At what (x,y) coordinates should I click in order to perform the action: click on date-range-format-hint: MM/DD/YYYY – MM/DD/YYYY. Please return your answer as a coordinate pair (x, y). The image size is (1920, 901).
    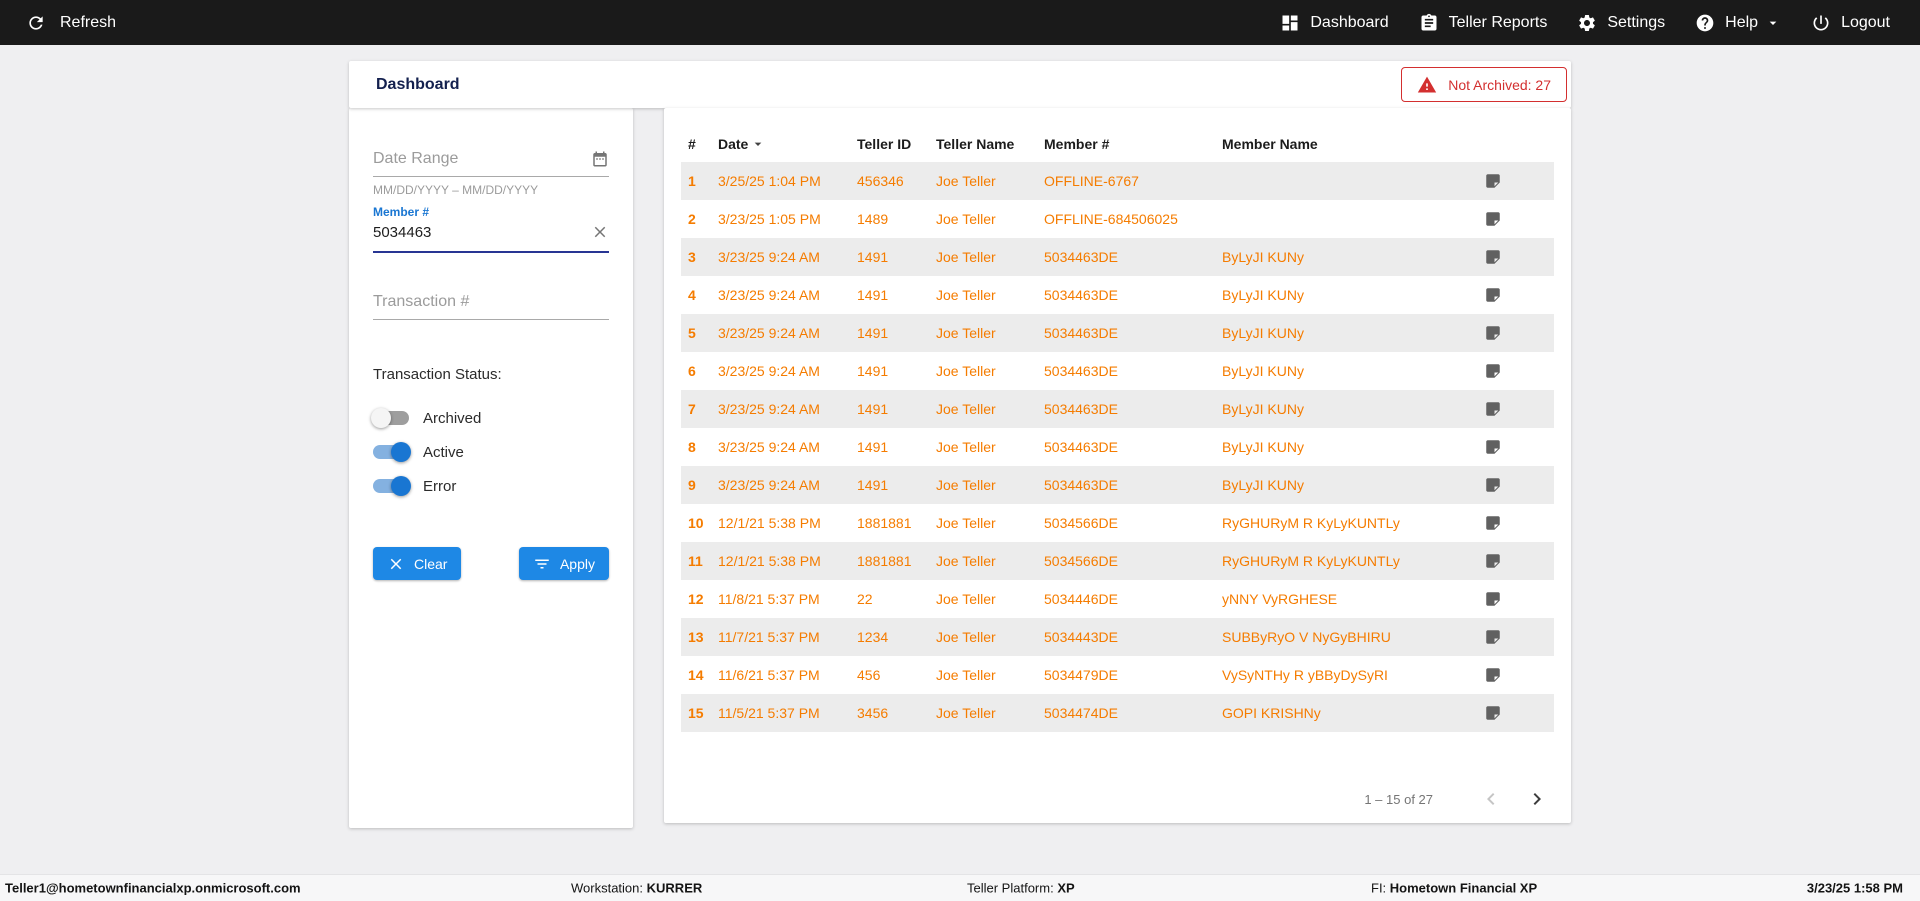
    Looking at the image, I should click on (456, 190).